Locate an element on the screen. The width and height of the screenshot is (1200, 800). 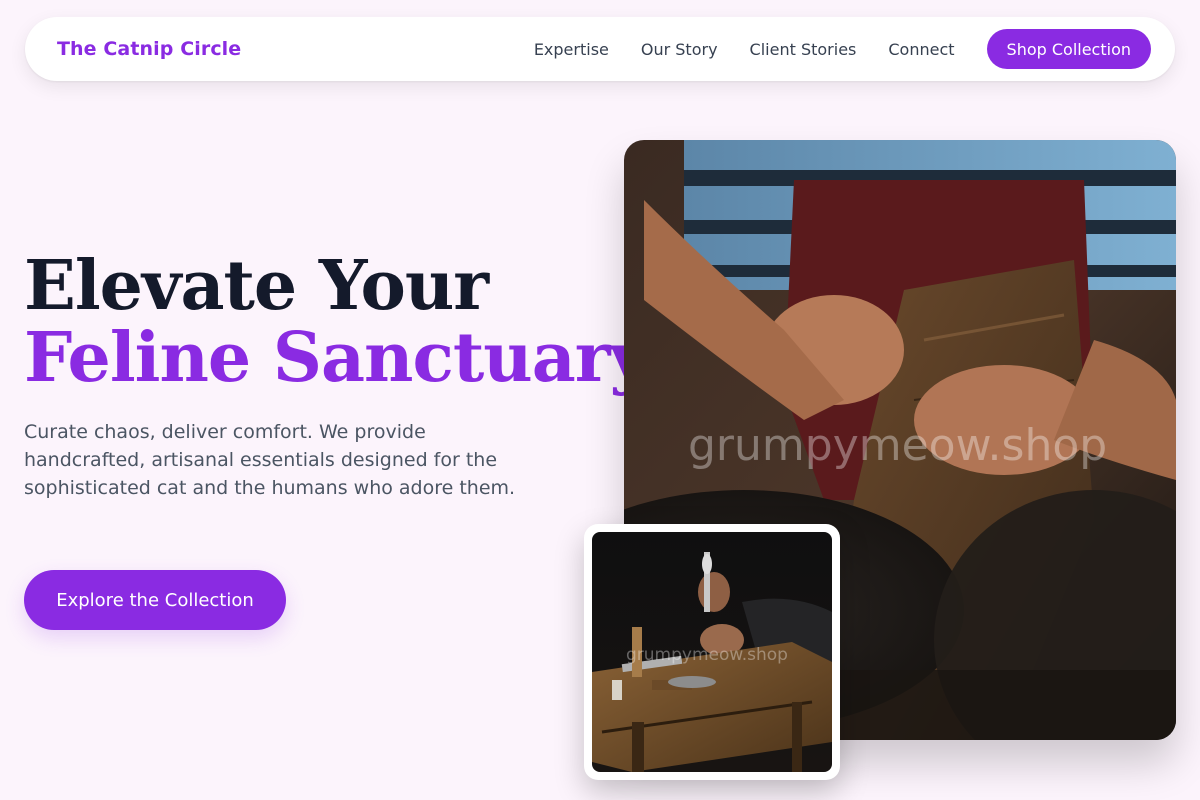
hero-title-line1: Elevate Your is located at coordinates (256, 286).